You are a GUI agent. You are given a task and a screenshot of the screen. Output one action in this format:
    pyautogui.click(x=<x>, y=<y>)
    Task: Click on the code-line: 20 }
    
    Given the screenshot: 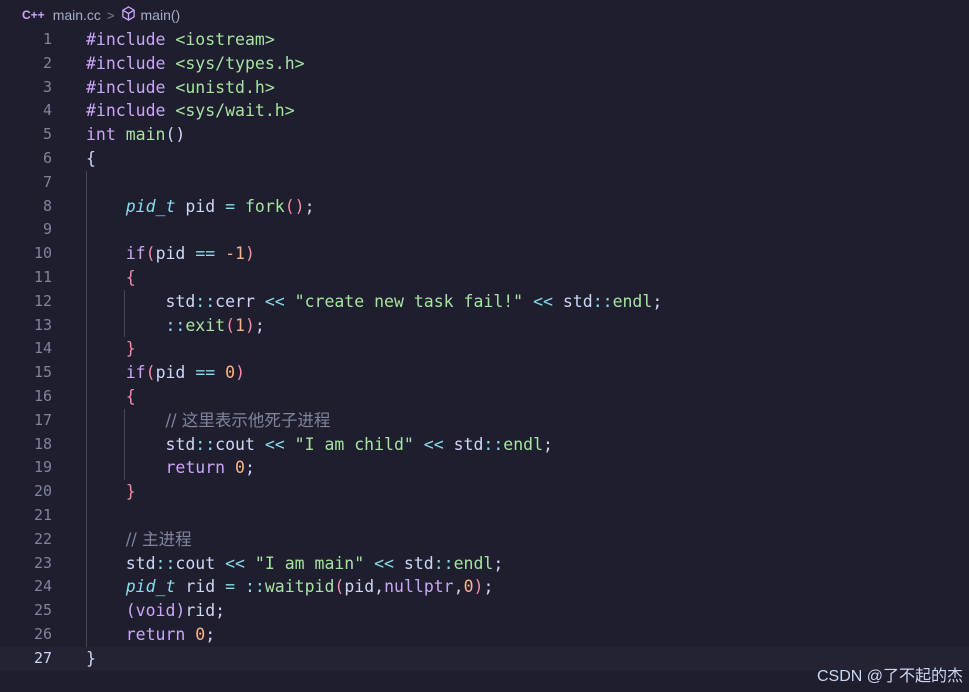 What is the action you would take?
    pyautogui.click(x=484, y=492)
    